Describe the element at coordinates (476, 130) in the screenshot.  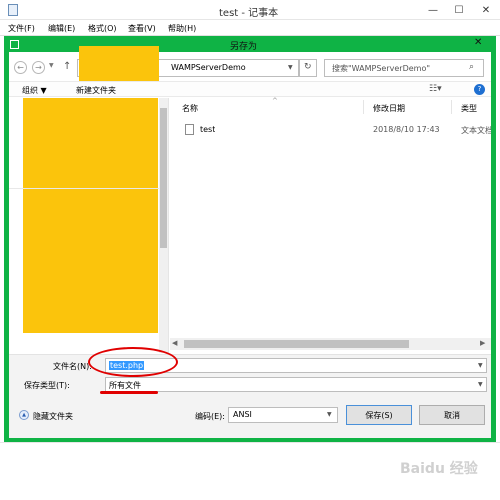
I see `file-type: 文本文档` at that location.